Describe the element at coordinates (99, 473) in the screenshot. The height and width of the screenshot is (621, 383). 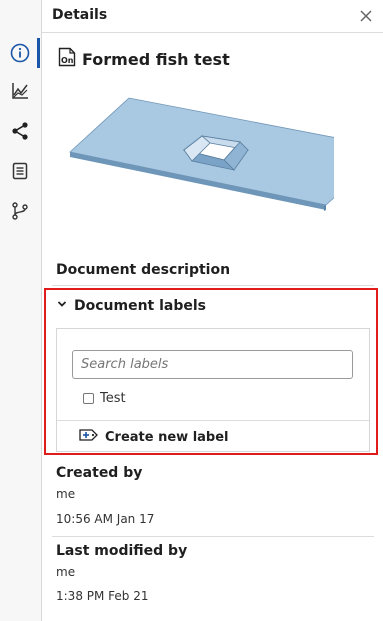
I see `created-by-label: Created by` at that location.